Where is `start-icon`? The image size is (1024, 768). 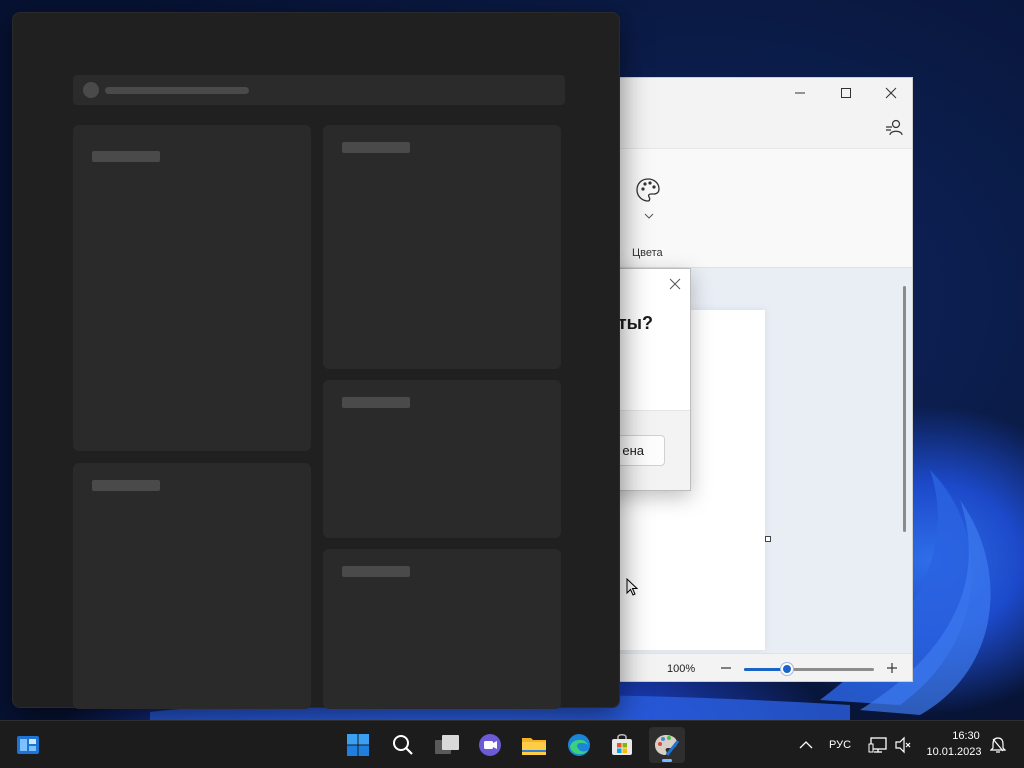
start-icon is located at coordinates (358, 745).